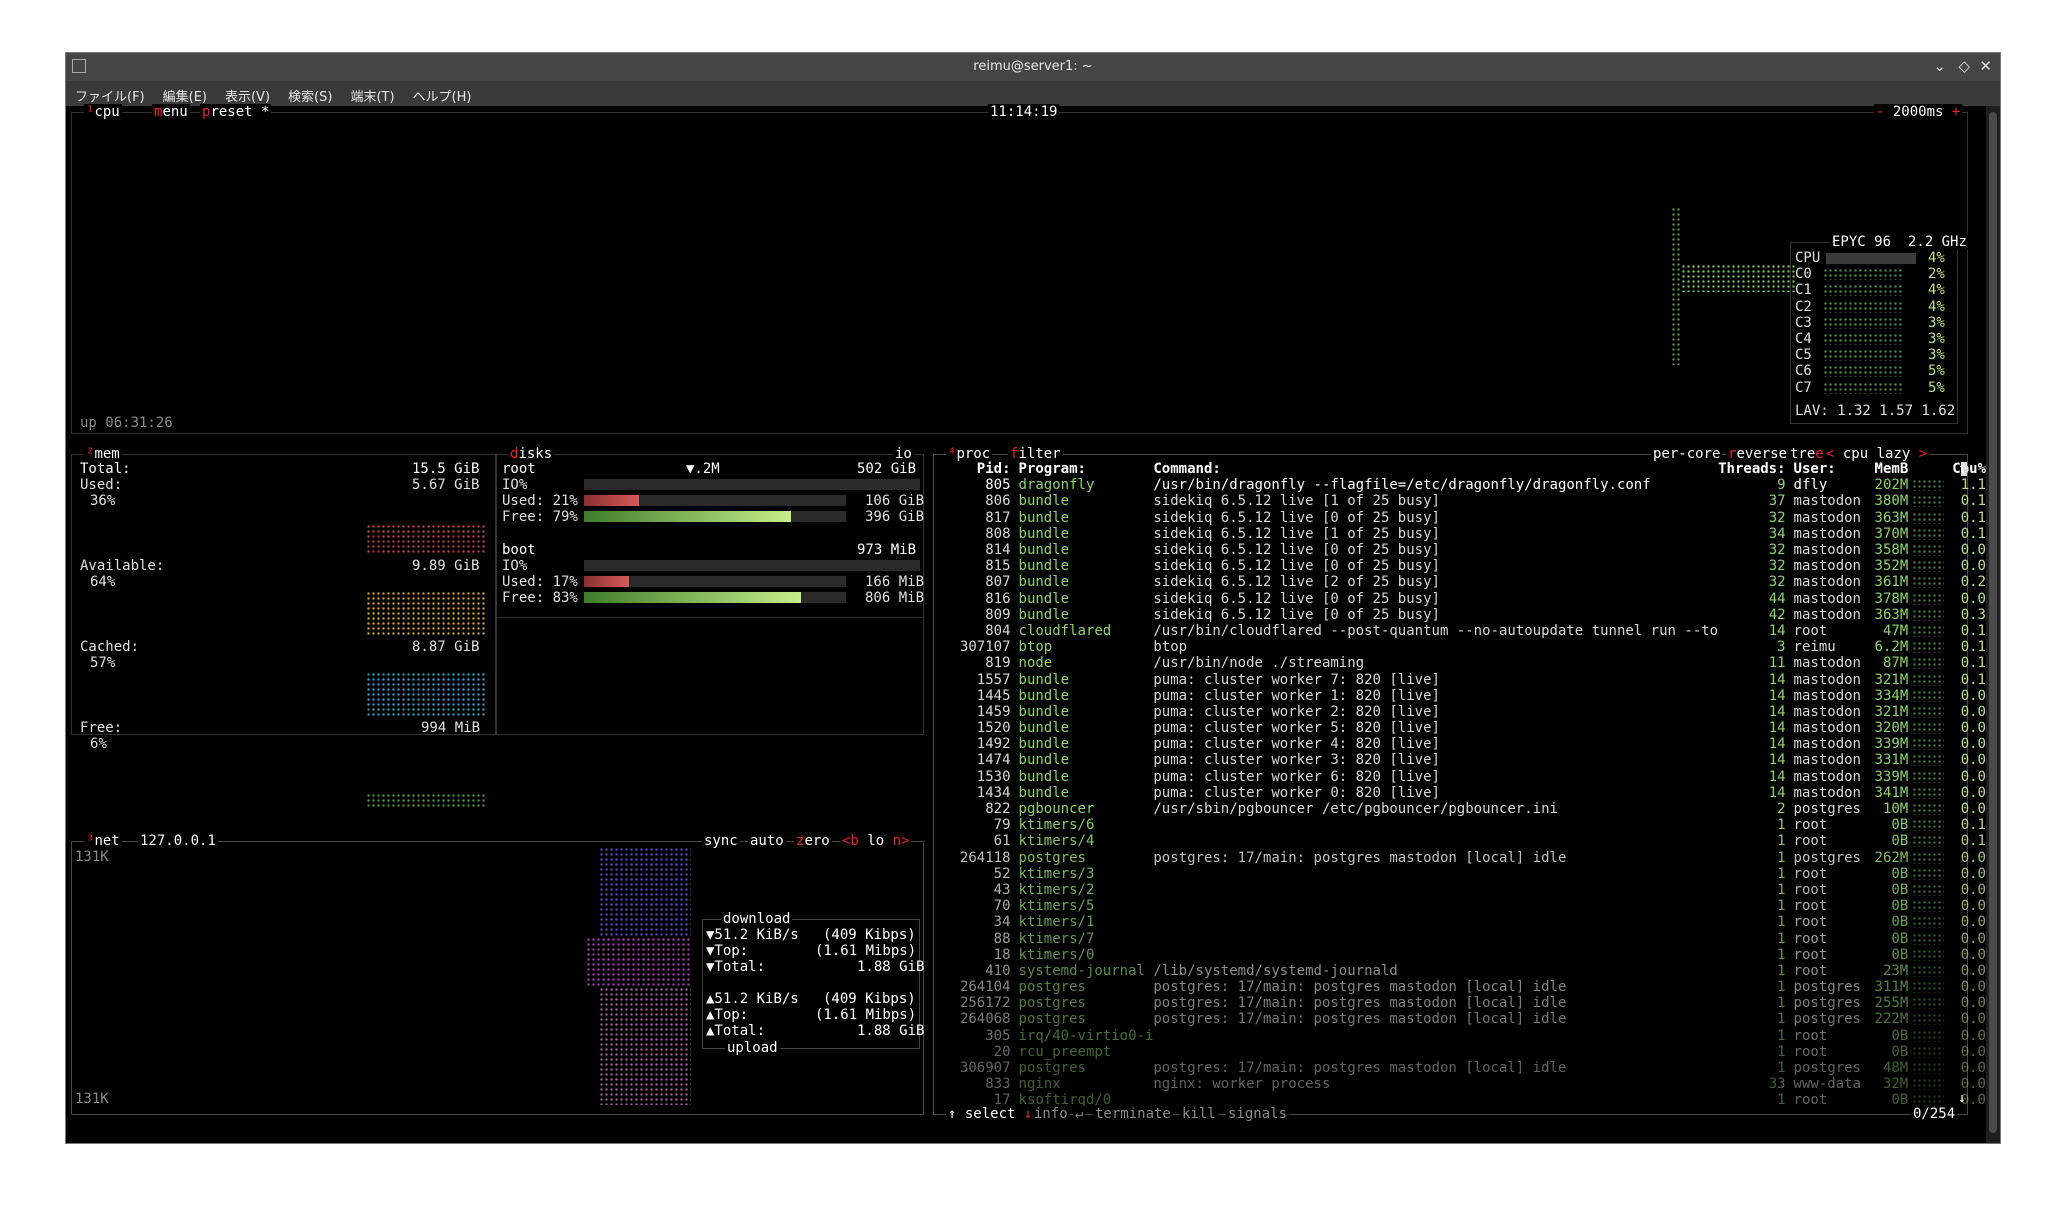 The width and height of the screenshot is (2050, 1210). Describe the element at coordinates (903, 454) in the screenshot. I see `io-tab: io` at that location.